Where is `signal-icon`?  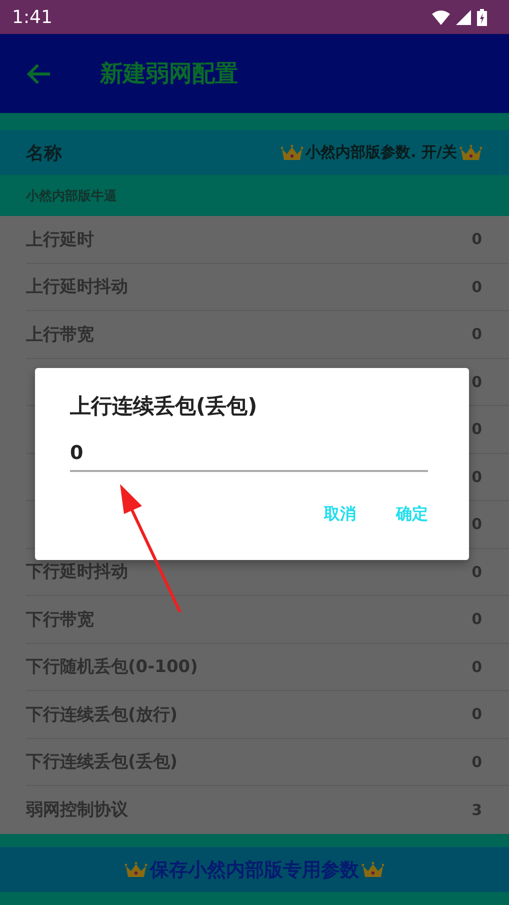 signal-icon is located at coordinates (463, 17).